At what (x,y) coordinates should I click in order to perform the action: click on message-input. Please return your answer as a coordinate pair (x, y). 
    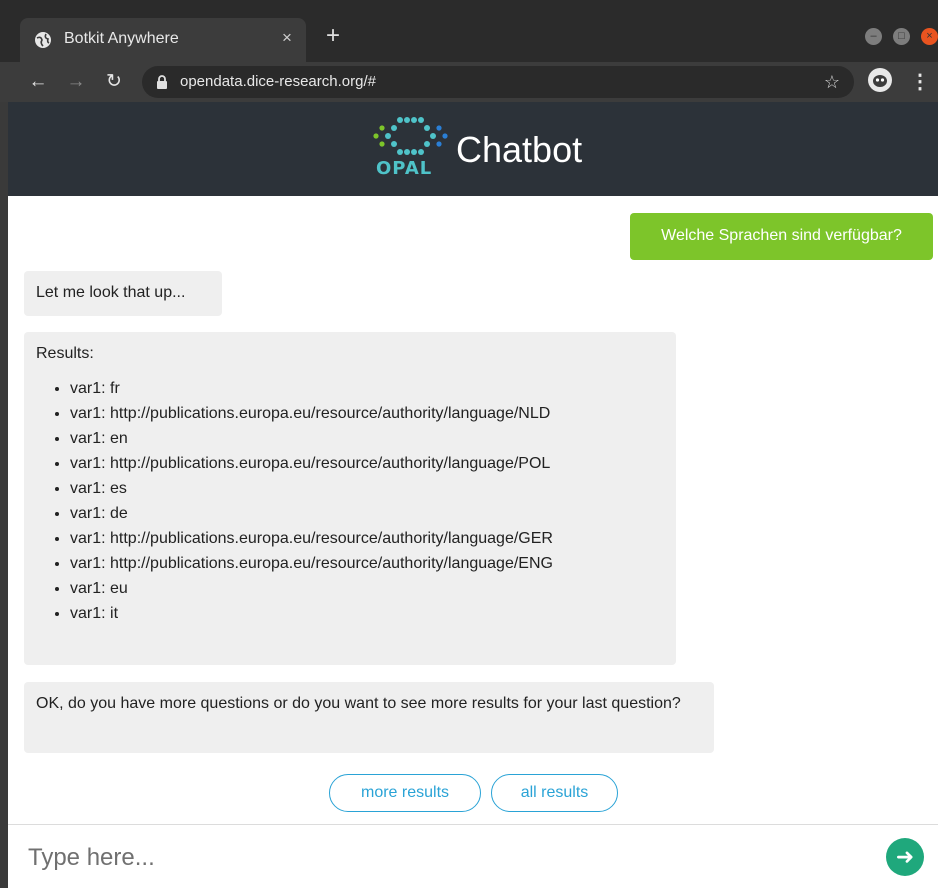
    Looking at the image, I should click on (408, 858).